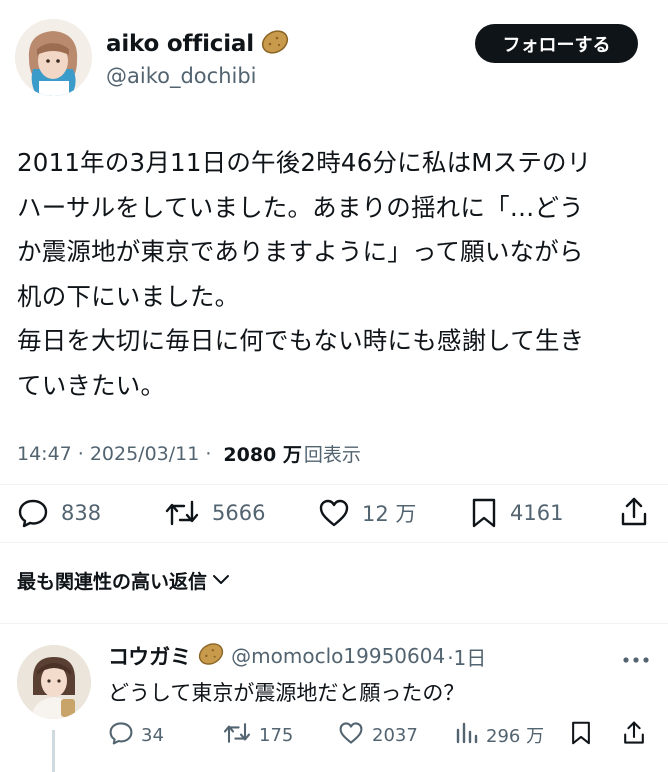  Describe the element at coordinates (262, 455) in the screenshot. I see `views-count: 2080 万` at that location.